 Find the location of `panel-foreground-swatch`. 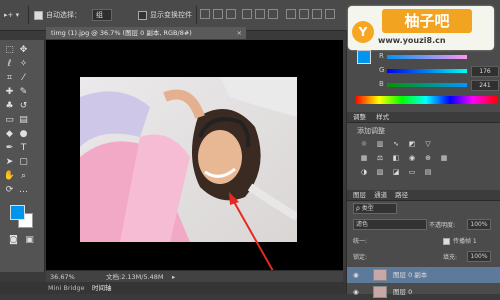

panel-foreground-swatch is located at coordinates (364, 57).